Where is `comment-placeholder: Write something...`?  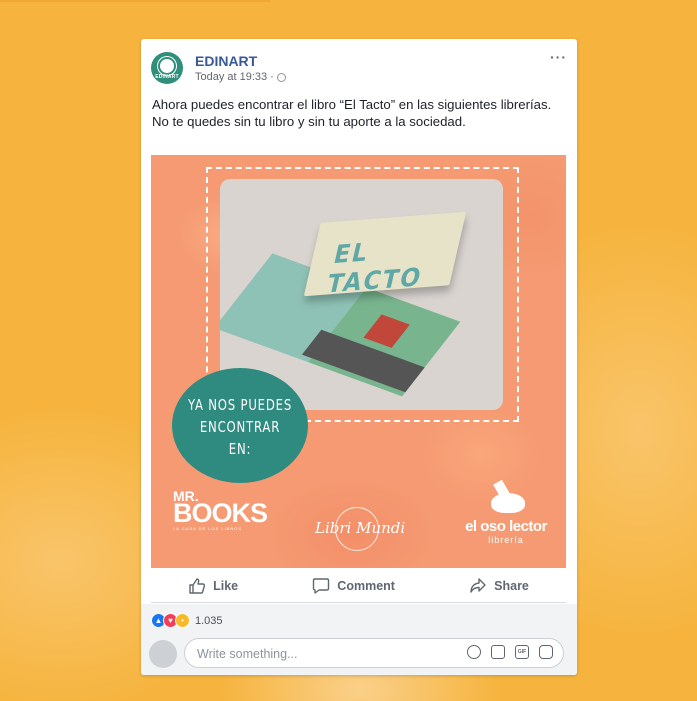
comment-placeholder: Write something... is located at coordinates (247, 654).